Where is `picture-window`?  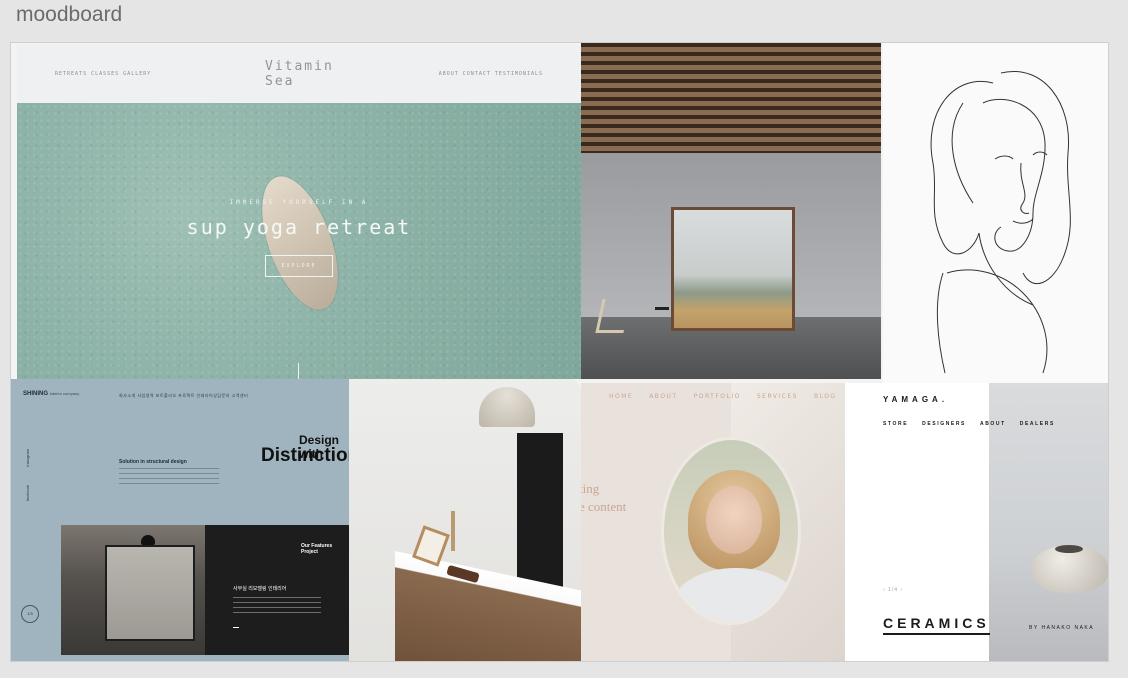 picture-window is located at coordinates (733, 269).